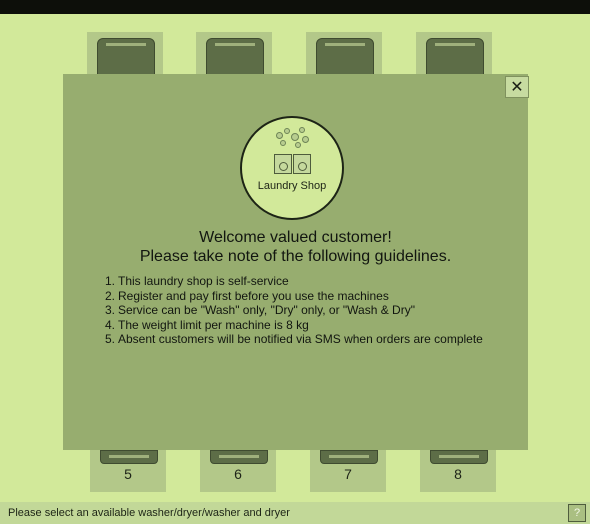 The width and height of the screenshot is (590, 524). What do you see at coordinates (305, 281) in the screenshot?
I see `list-item: 1. This laundry shop is self-service` at bounding box center [305, 281].